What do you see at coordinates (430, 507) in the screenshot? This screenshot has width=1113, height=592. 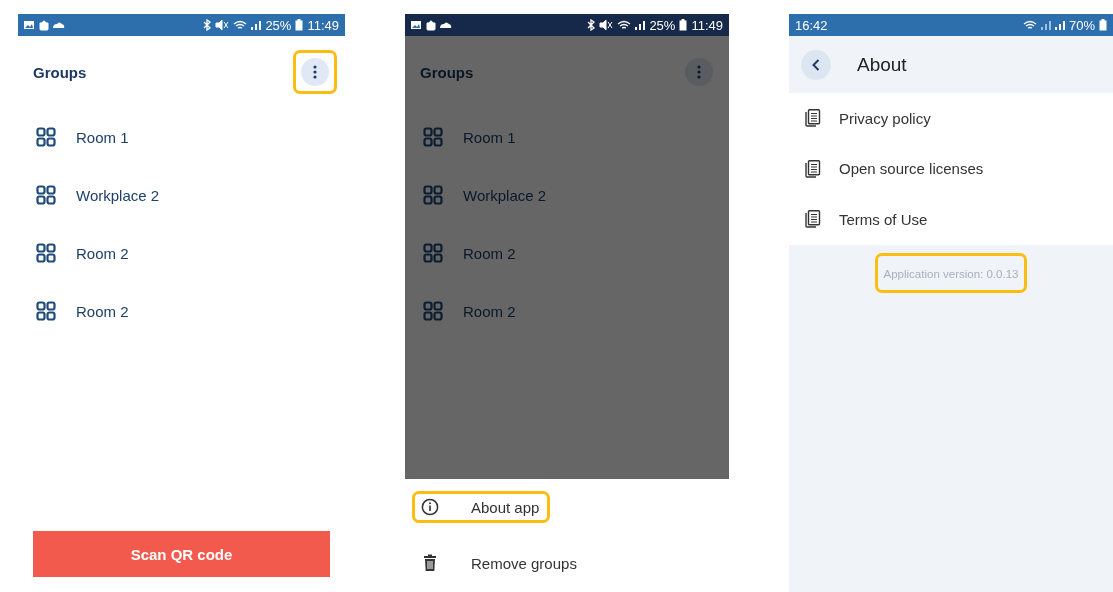 I see `info-icon` at bounding box center [430, 507].